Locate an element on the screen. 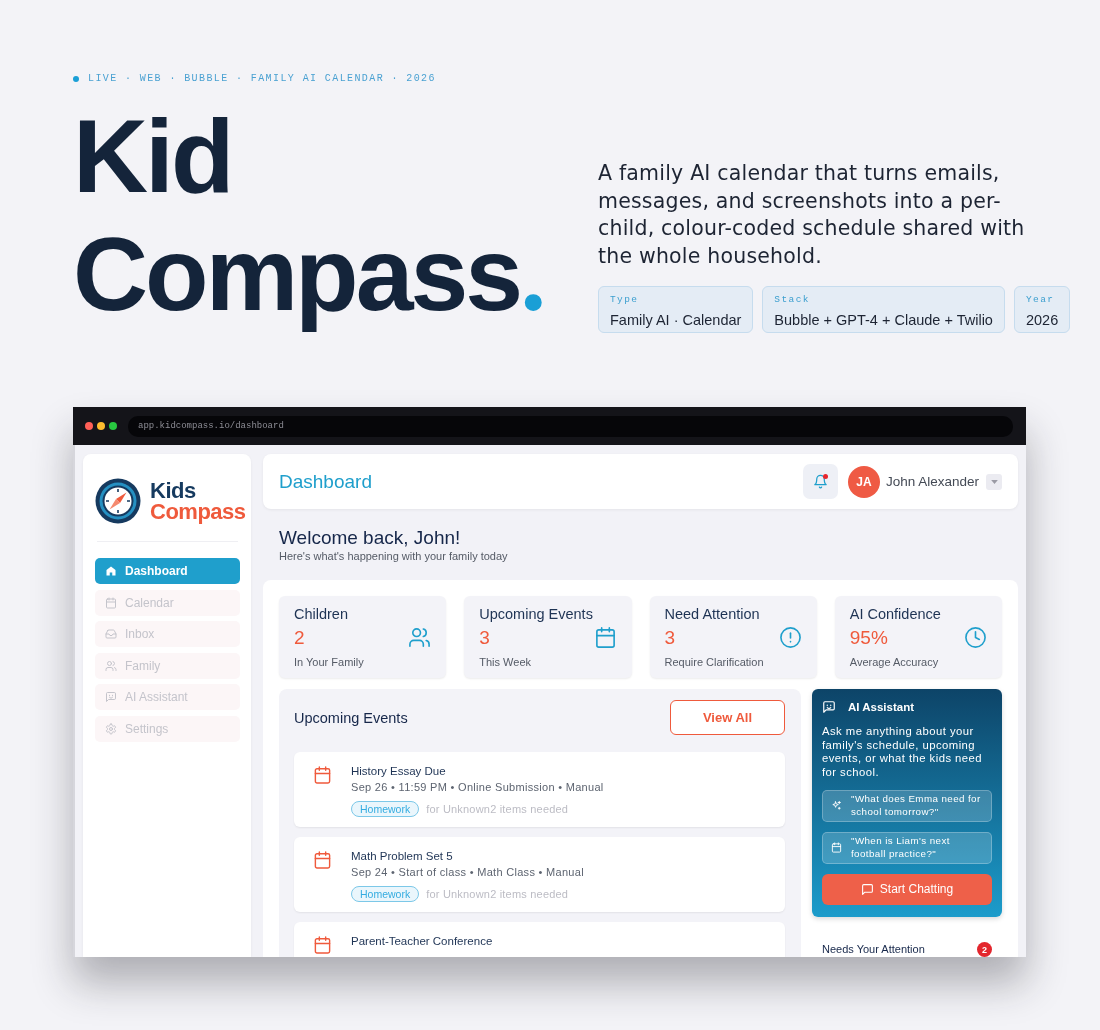 This screenshot has height=1030, width=1100. bell-icon is located at coordinates (820, 481).